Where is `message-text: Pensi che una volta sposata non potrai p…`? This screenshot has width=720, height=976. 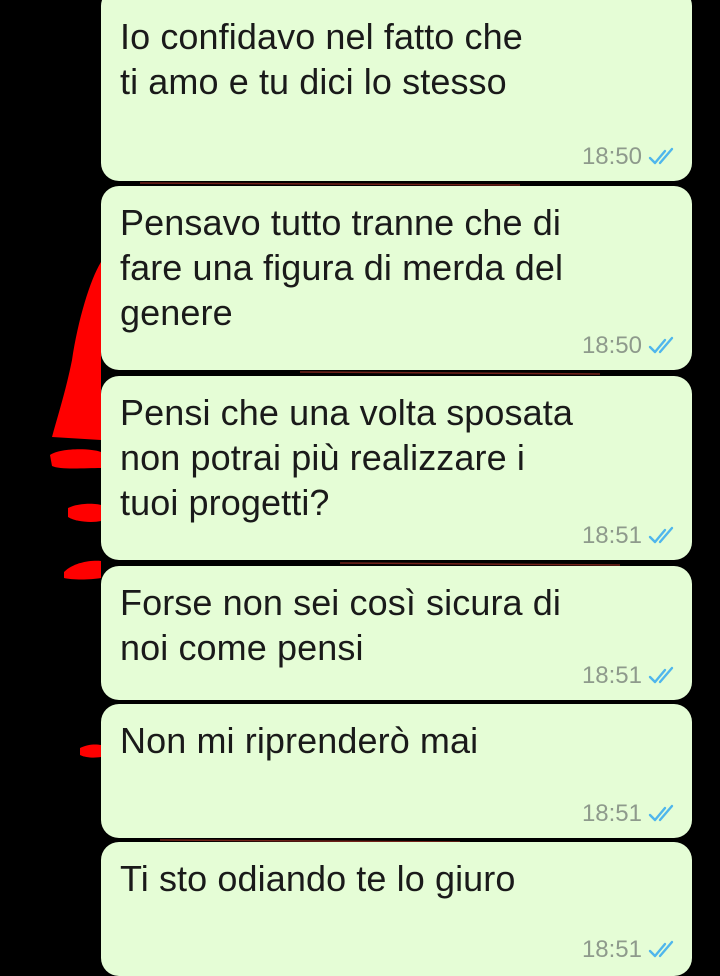
message-text: Pensi che una volta sposata non potrai p… is located at coordinates (346, 457).